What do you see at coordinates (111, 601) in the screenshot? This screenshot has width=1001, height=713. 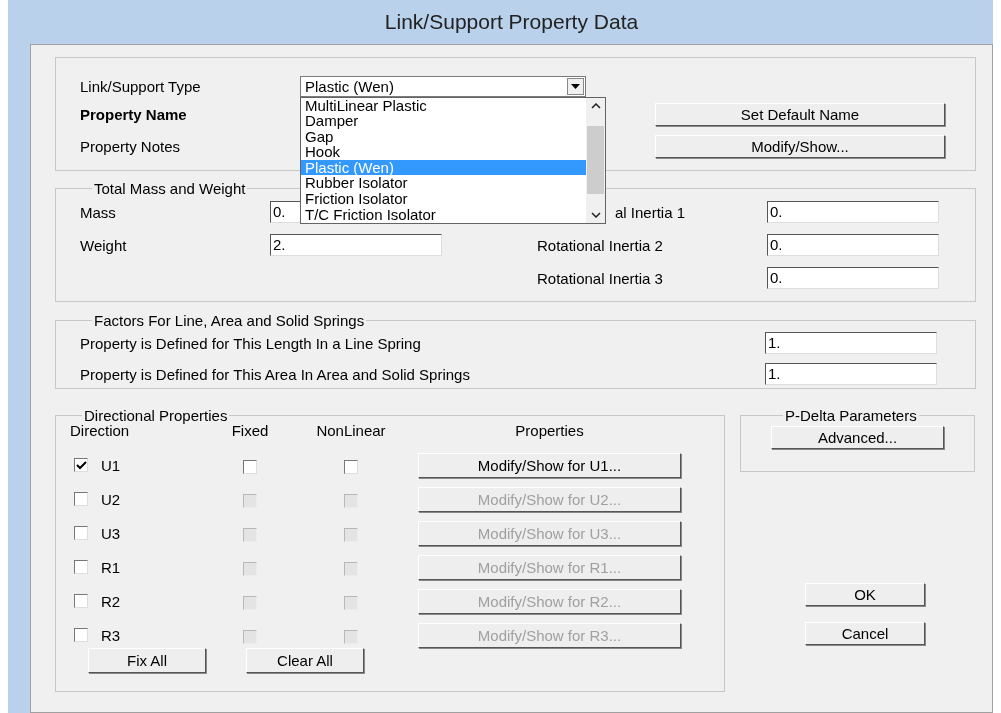 I see `direction-label: R2` at bounding box center [111, 601].